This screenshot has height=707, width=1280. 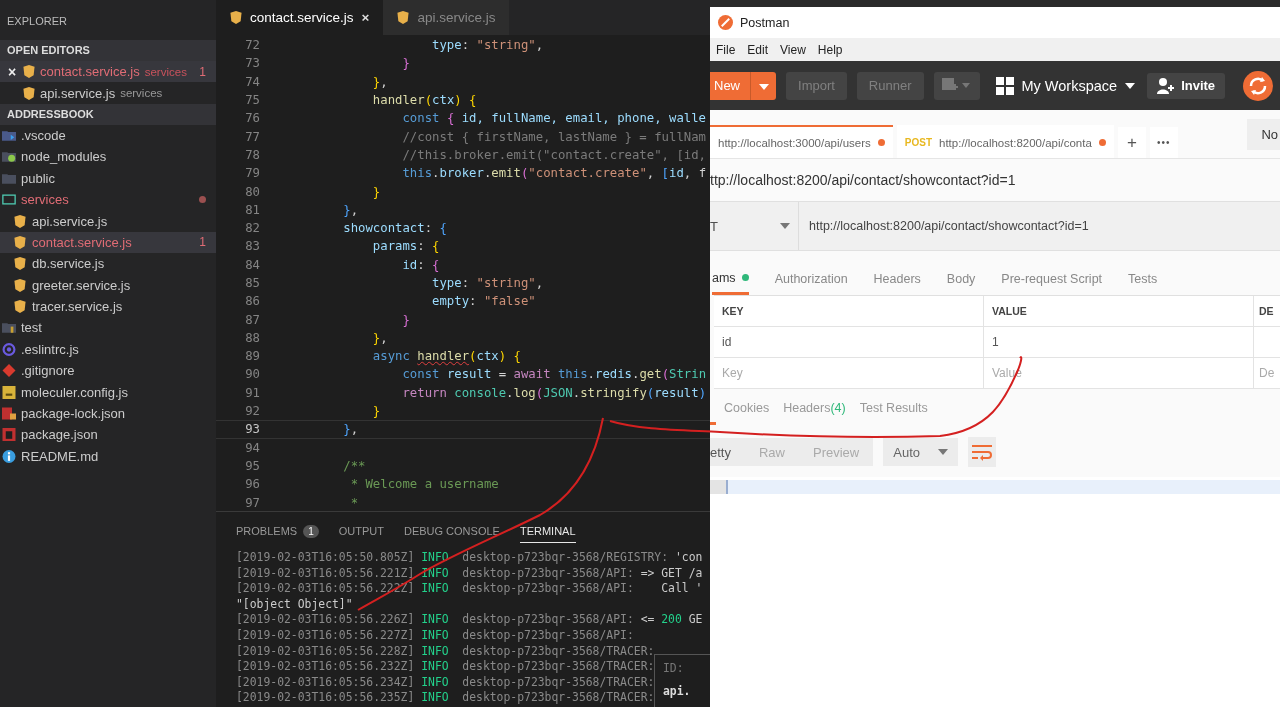 I want to click on panel-tab: PROBLEMS 1, so click(x=277, y=531).